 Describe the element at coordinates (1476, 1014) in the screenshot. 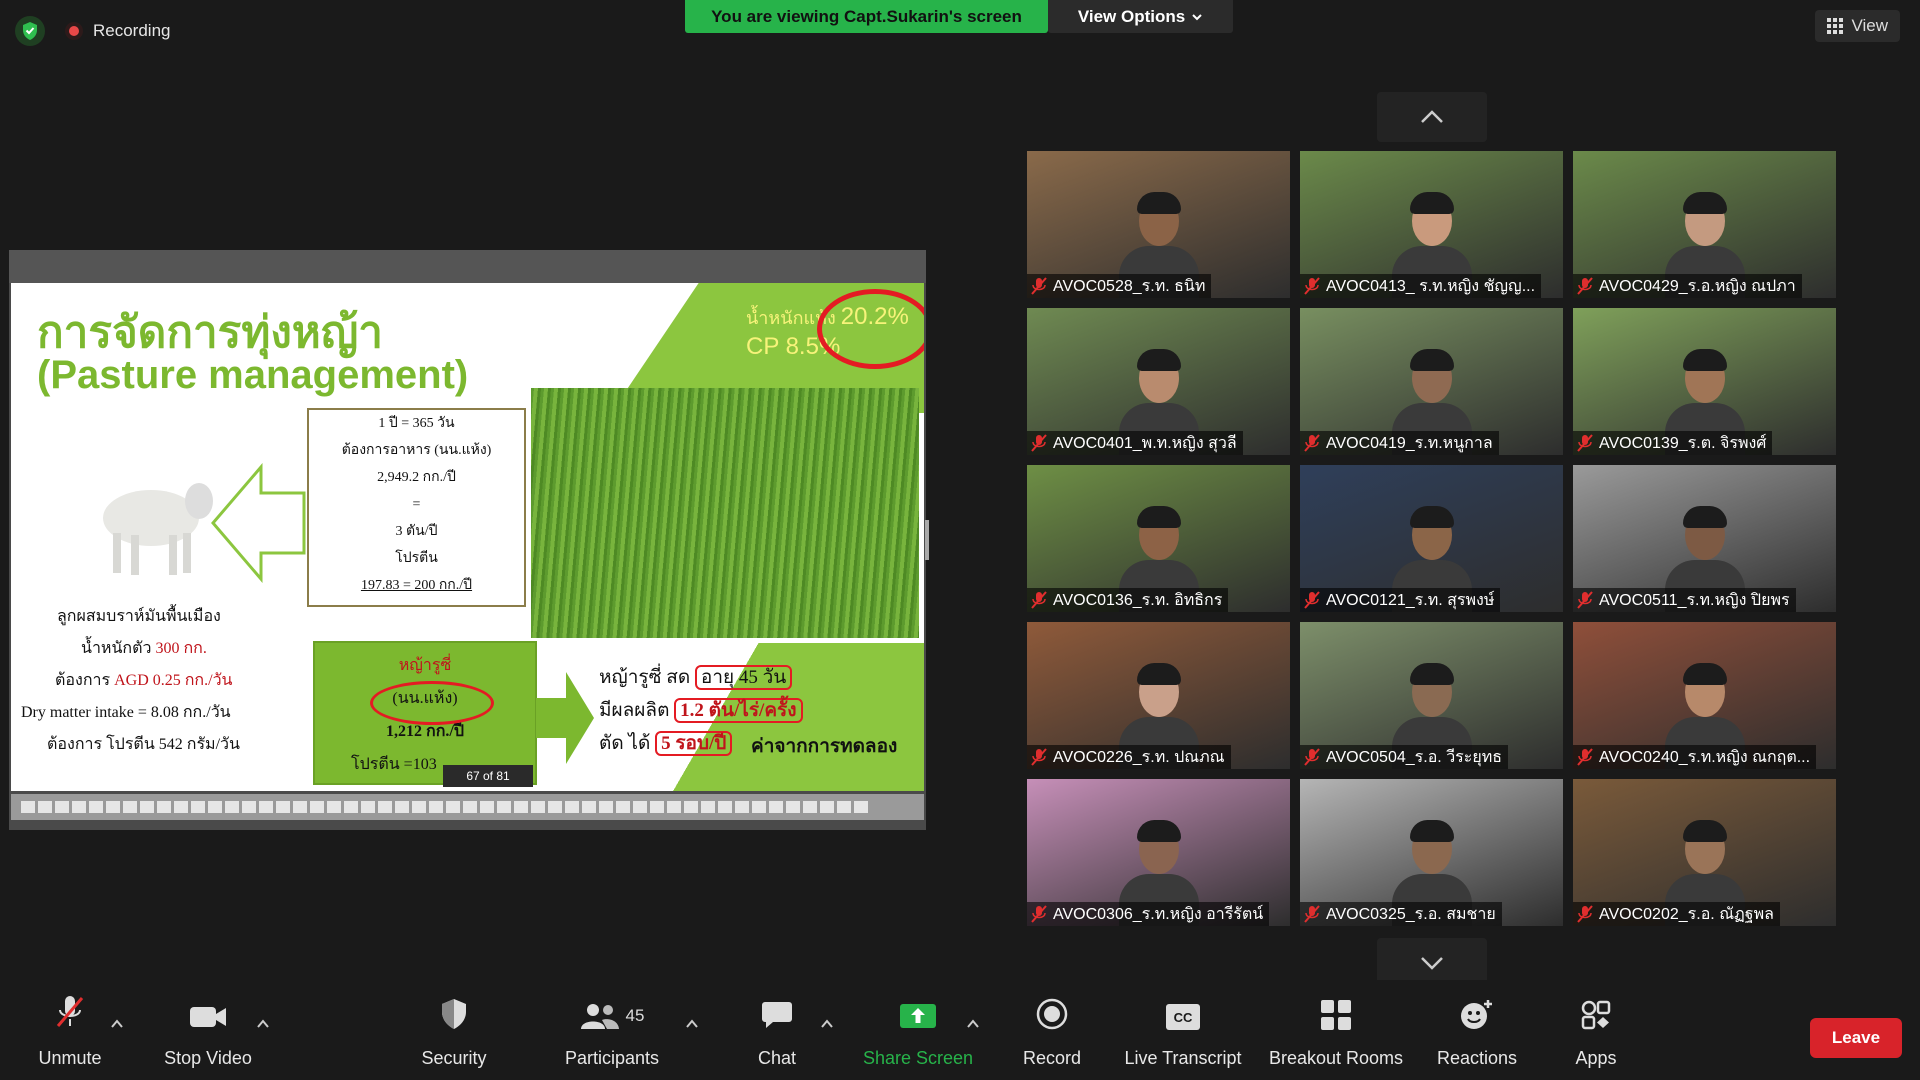

I see `smiley-add-icon` at that location.